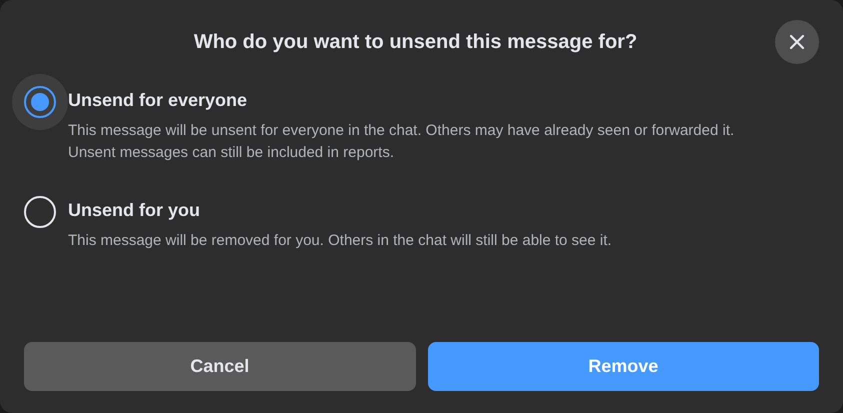 This screenshot has height=413, width=843. I want to click on close-button, so click(797, 42).